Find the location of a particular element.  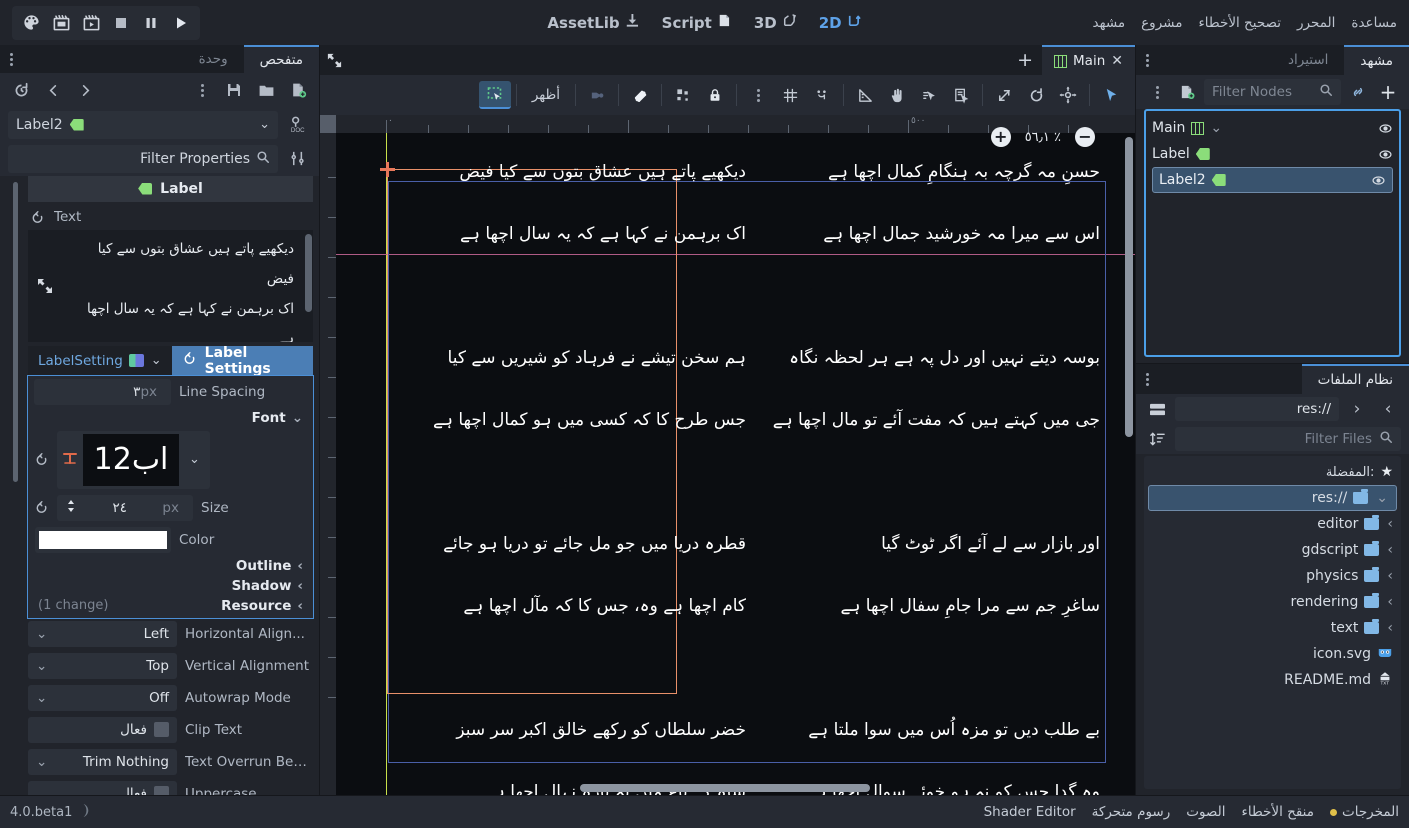

skeleton-icon is located at coordinates (597, 95).